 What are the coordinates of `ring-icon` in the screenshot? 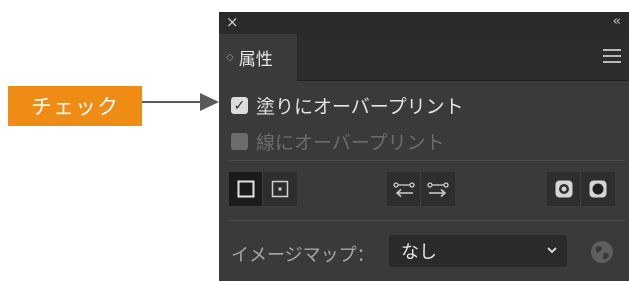 It's located at (563, 189).